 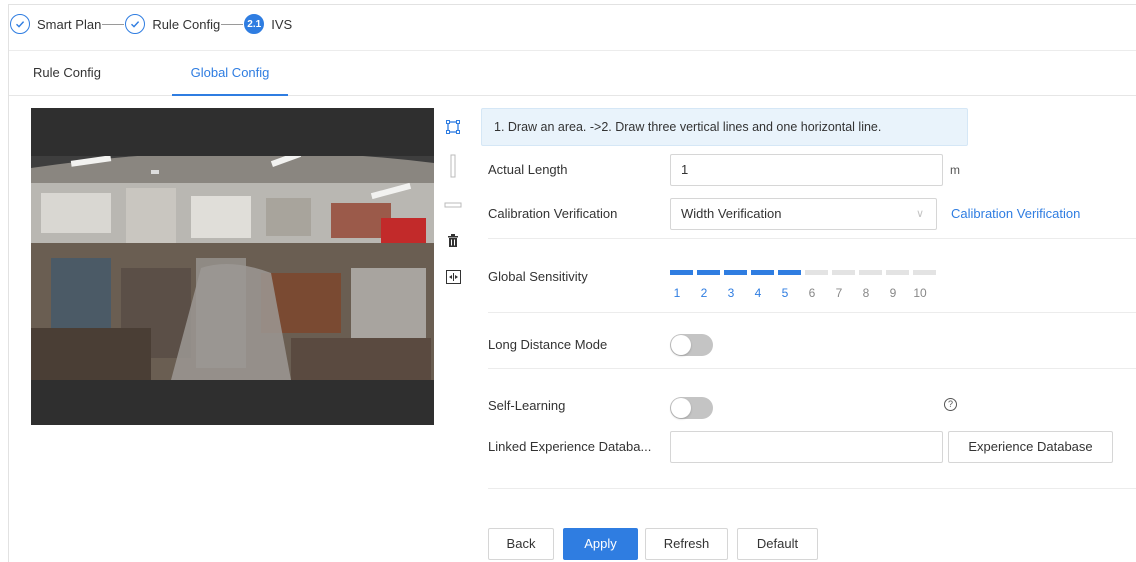 What do you see at coordinates (528, 169) in the screenshot?
I see `actual-length-label: Actual Length` at bounding box center [528, 169].